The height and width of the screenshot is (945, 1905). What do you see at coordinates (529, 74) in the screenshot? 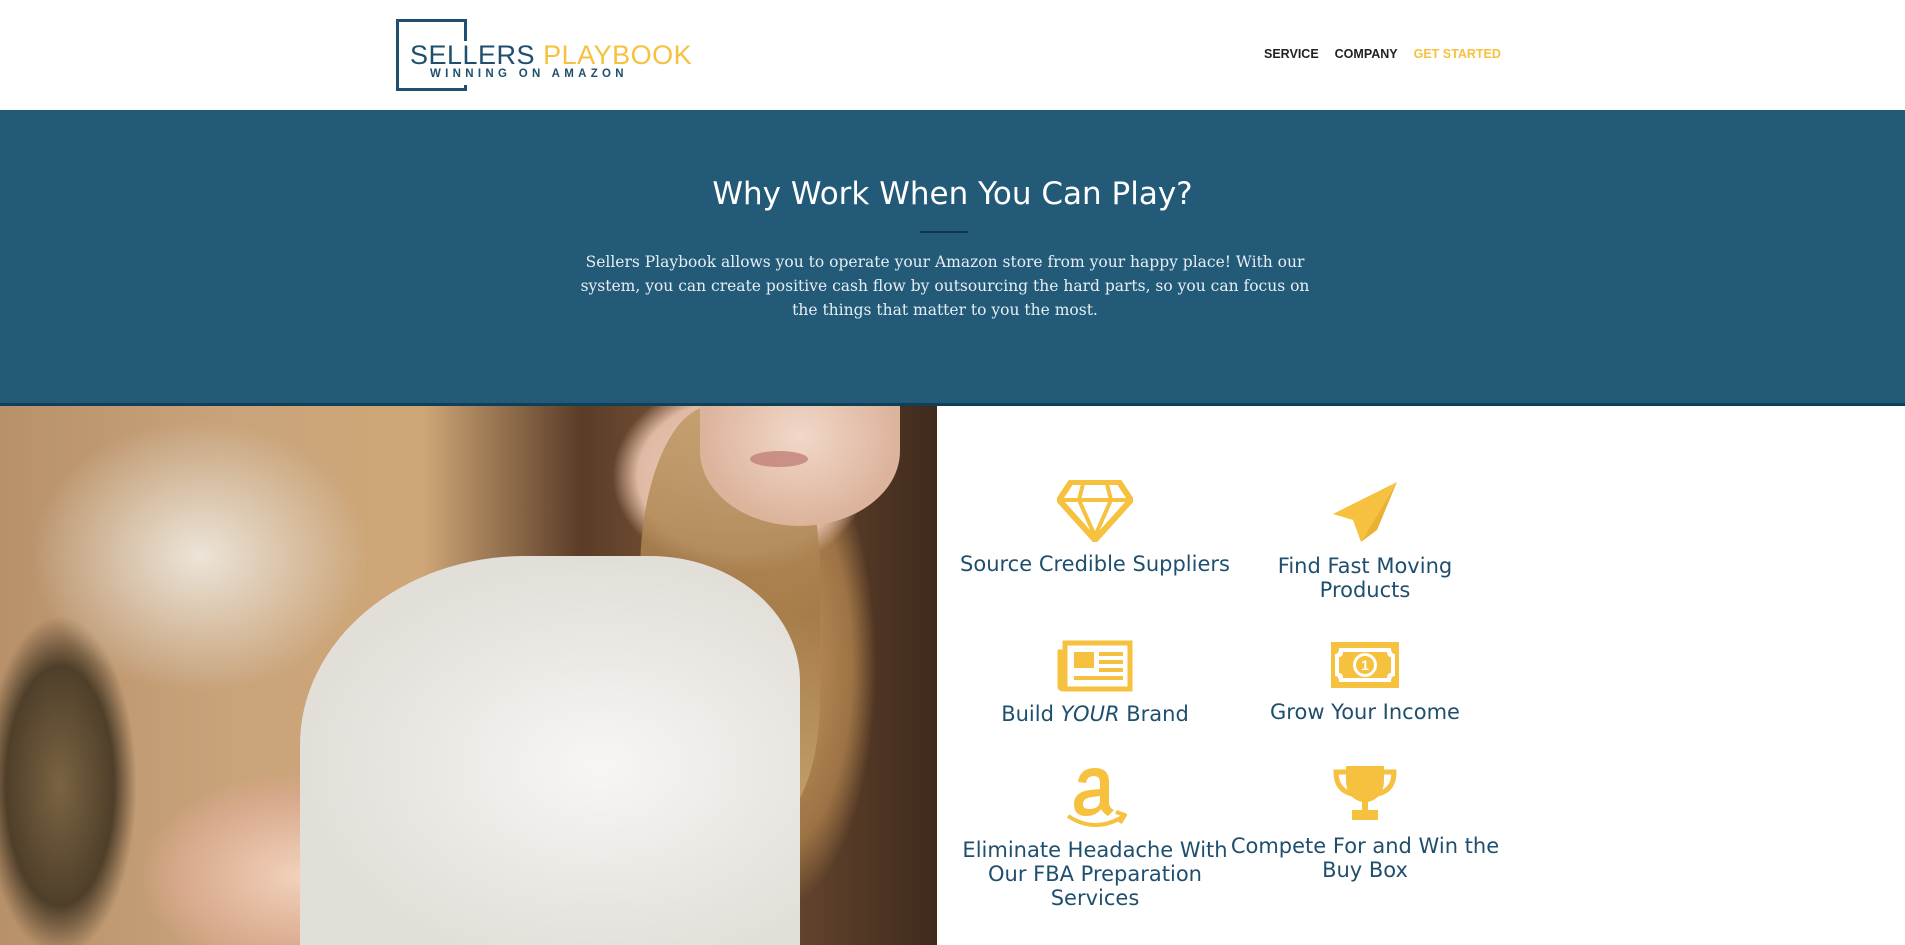
I see `logo-tagline: WINNING ON AMAZON` at bounding box center [529, 74].